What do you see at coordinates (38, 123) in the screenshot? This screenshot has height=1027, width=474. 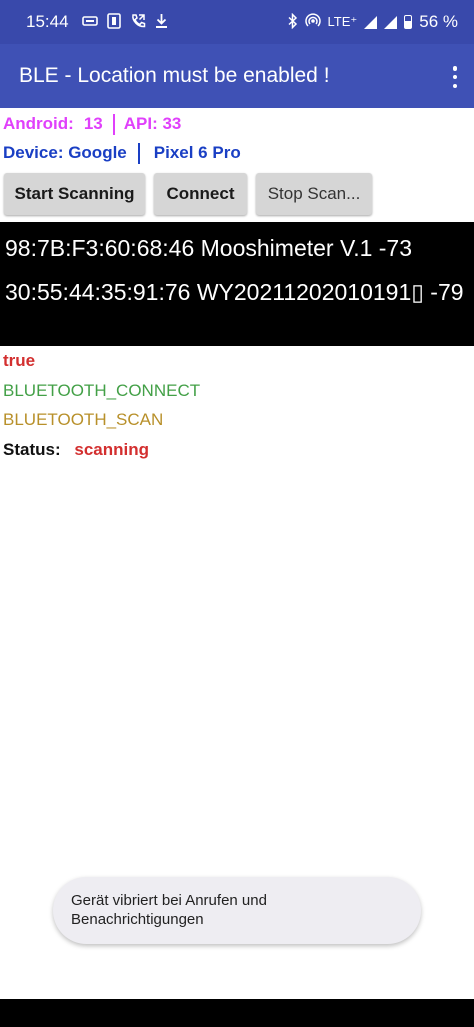 I see `android-label: Android:` at bounding box center [38, 123].